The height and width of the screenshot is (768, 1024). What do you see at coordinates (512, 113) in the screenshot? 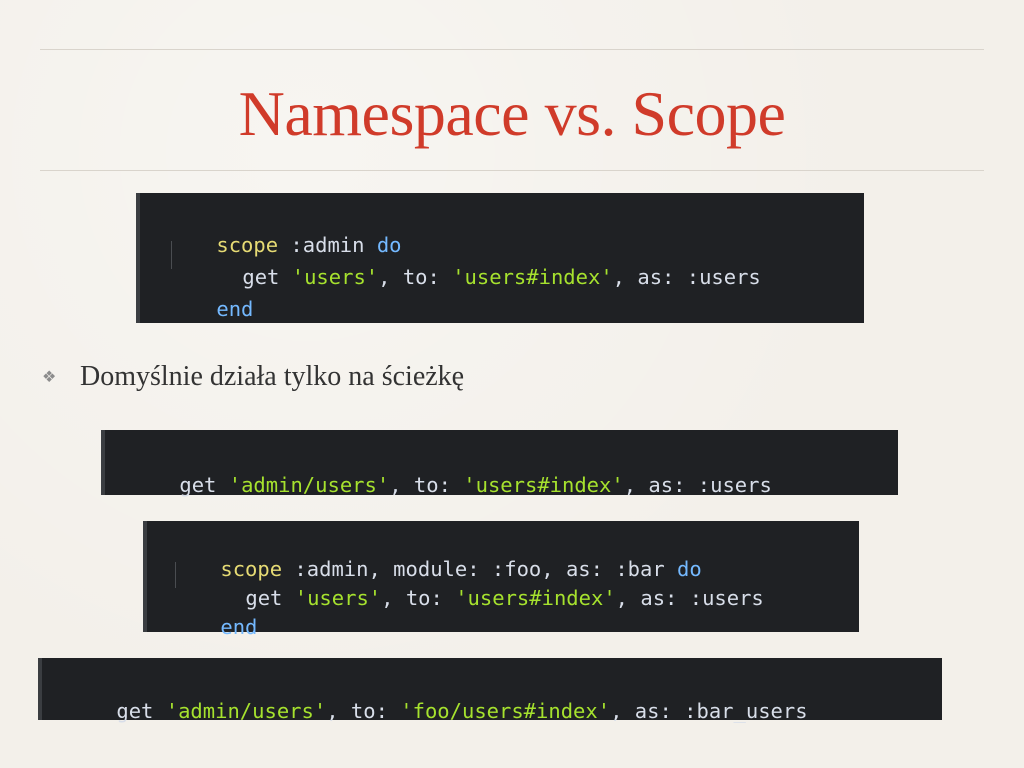
I see `slide-title: Namespace vs. Scope` at bounding box center [512, 113].